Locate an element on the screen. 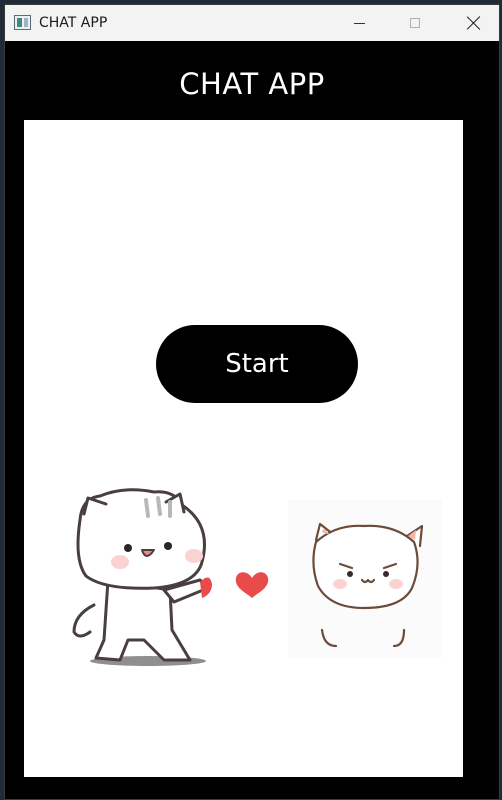 The image size is (502, 800). right-cat-image is located at coordinates (365, 579).